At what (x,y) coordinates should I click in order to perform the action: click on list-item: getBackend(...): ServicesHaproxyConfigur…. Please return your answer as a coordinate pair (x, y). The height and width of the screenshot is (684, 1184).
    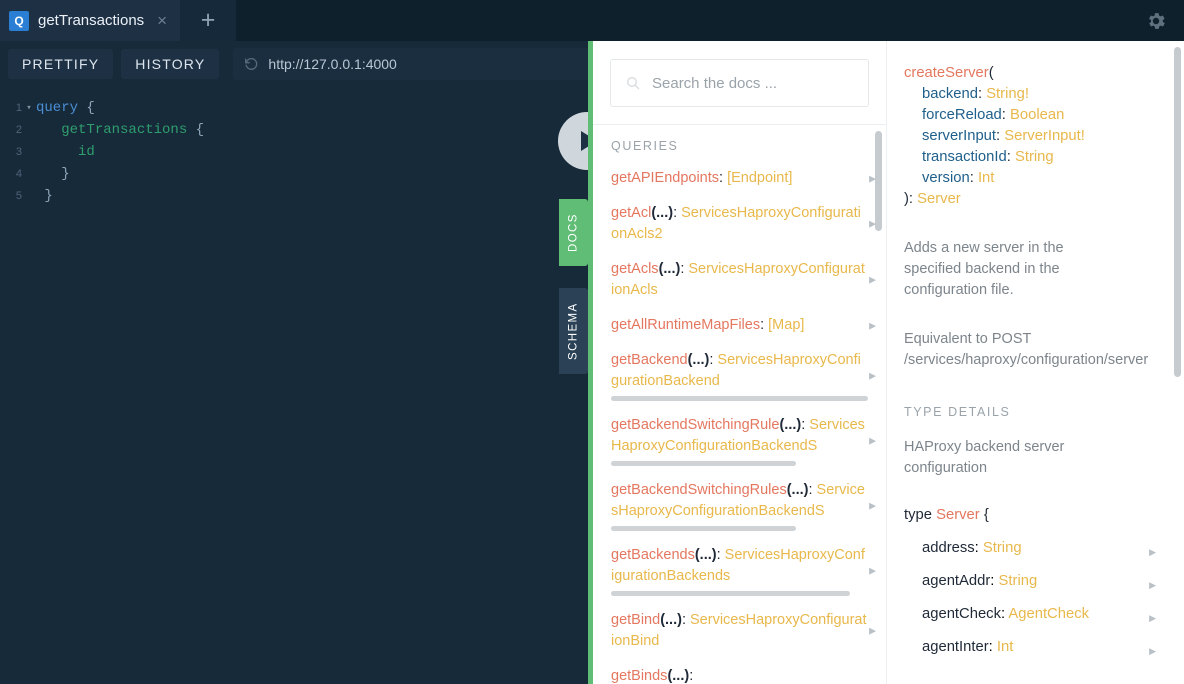
    Looking at the image, I should click on (743, 375).